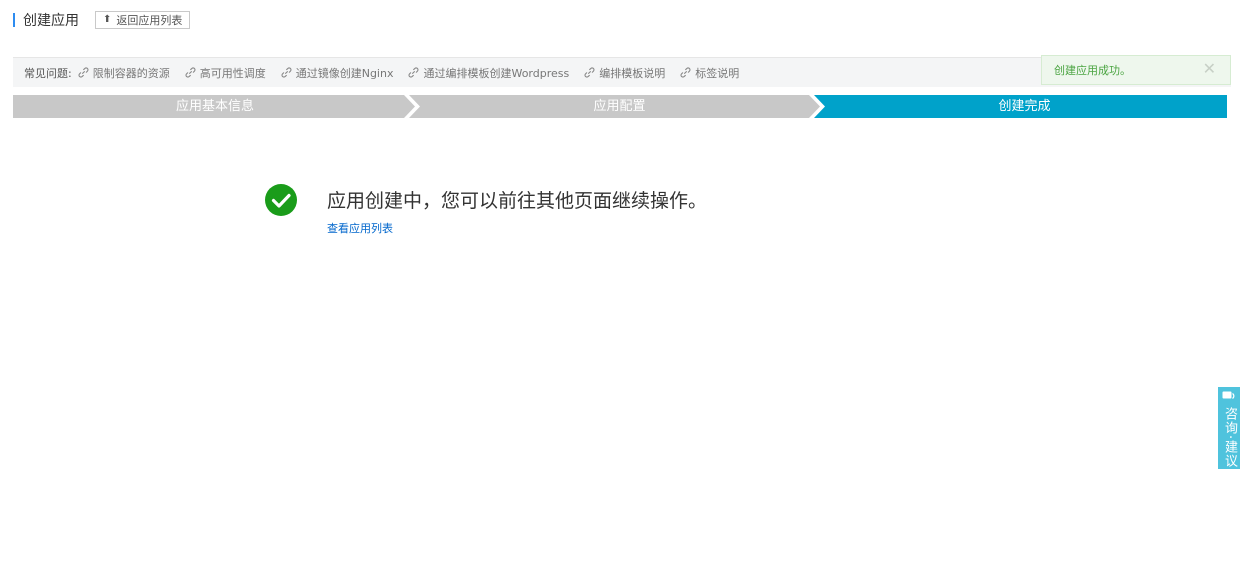  What do you see at coordinates (131, 73) in the screenshot?
I see `faq-link-label: 限制容器的资源` at bounding box center [131, 73].